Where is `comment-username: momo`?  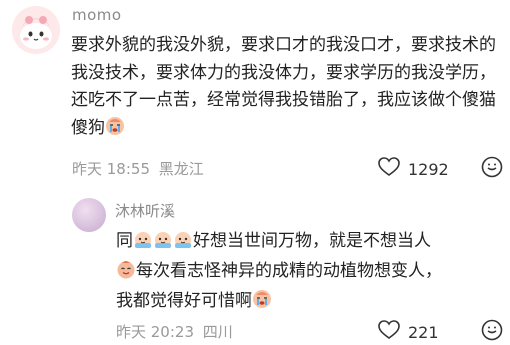 comment-username: momo is located at coordinates (97, 15).